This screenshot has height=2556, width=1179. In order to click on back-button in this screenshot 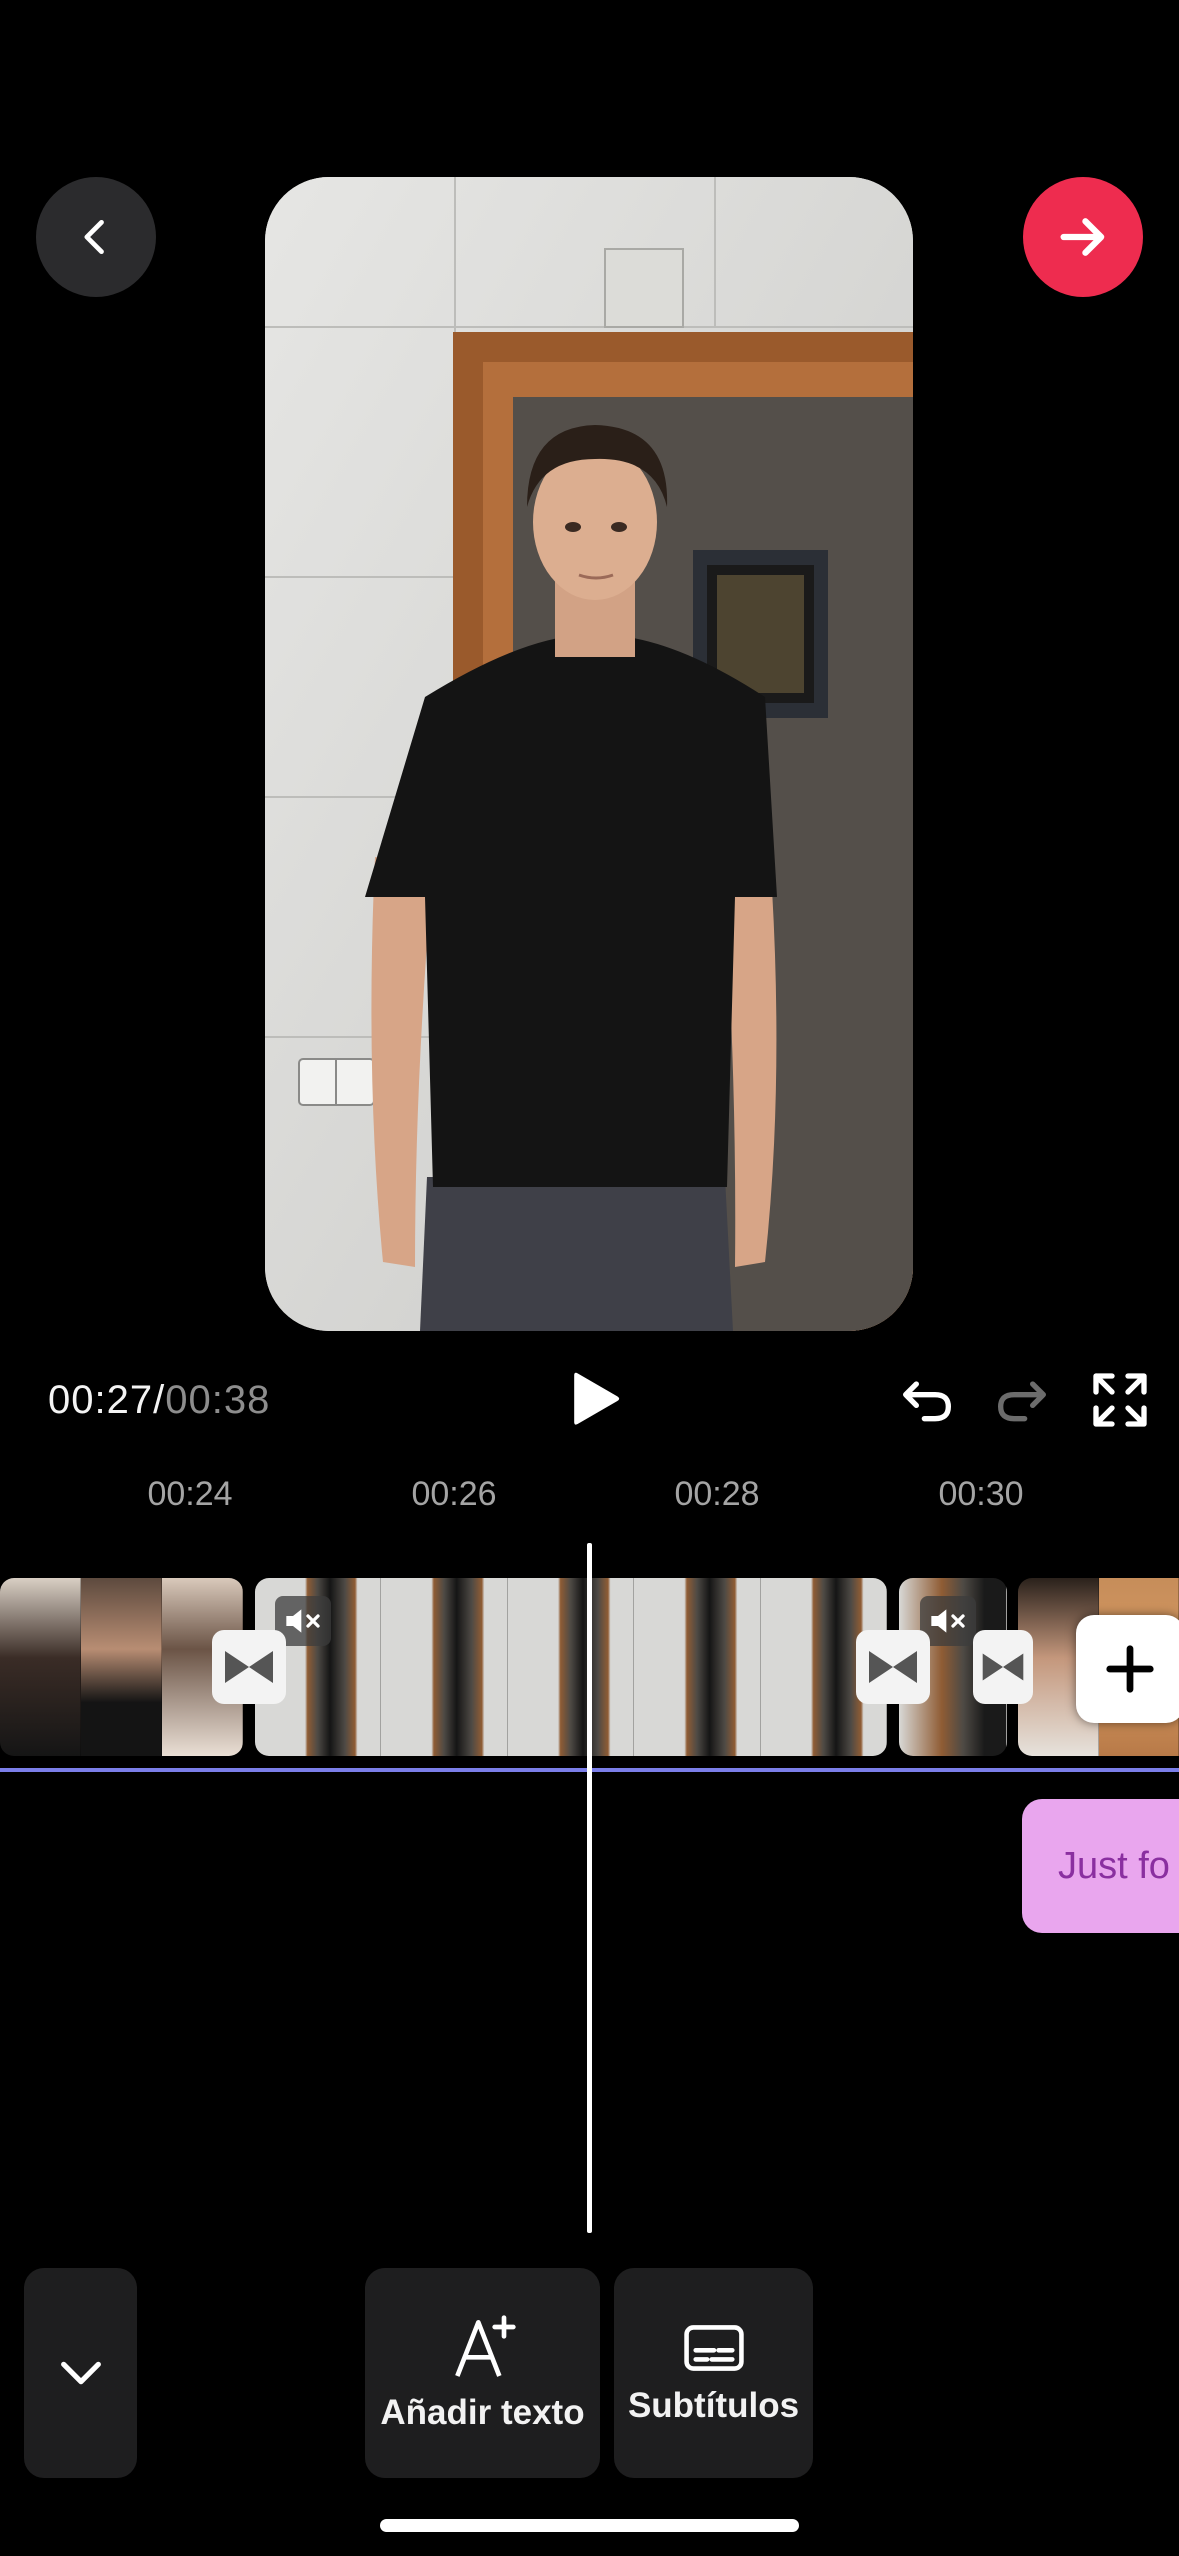, I will do `click(96, 237)`.